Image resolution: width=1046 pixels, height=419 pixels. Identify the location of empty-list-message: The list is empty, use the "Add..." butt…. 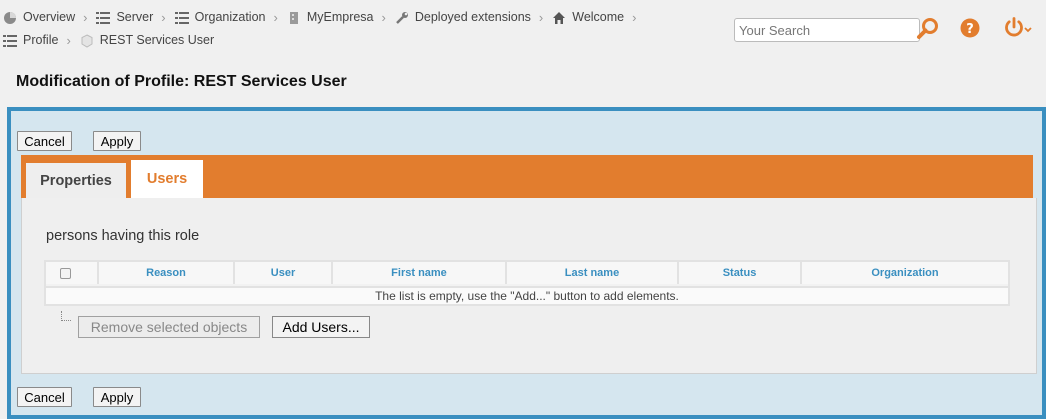
(527, 295).